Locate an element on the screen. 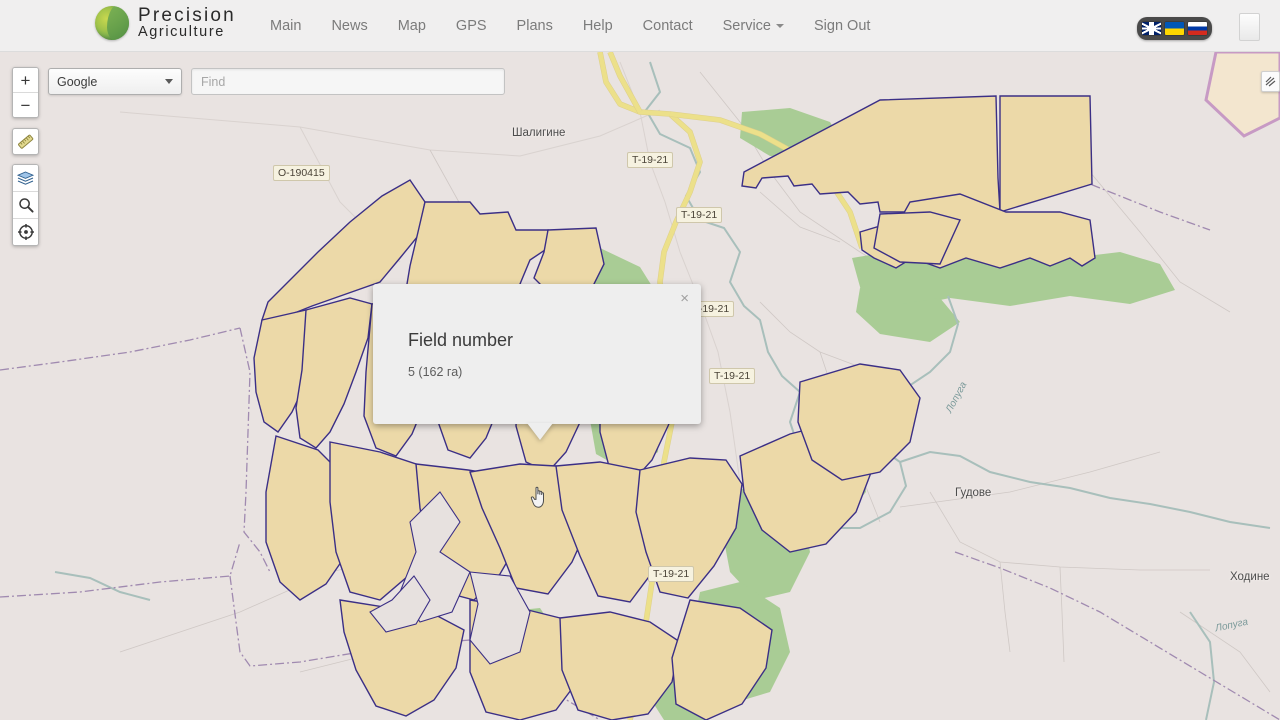 This screenshot has width=1280, height=720. close-icon: × is located at coordinates (684, 298).